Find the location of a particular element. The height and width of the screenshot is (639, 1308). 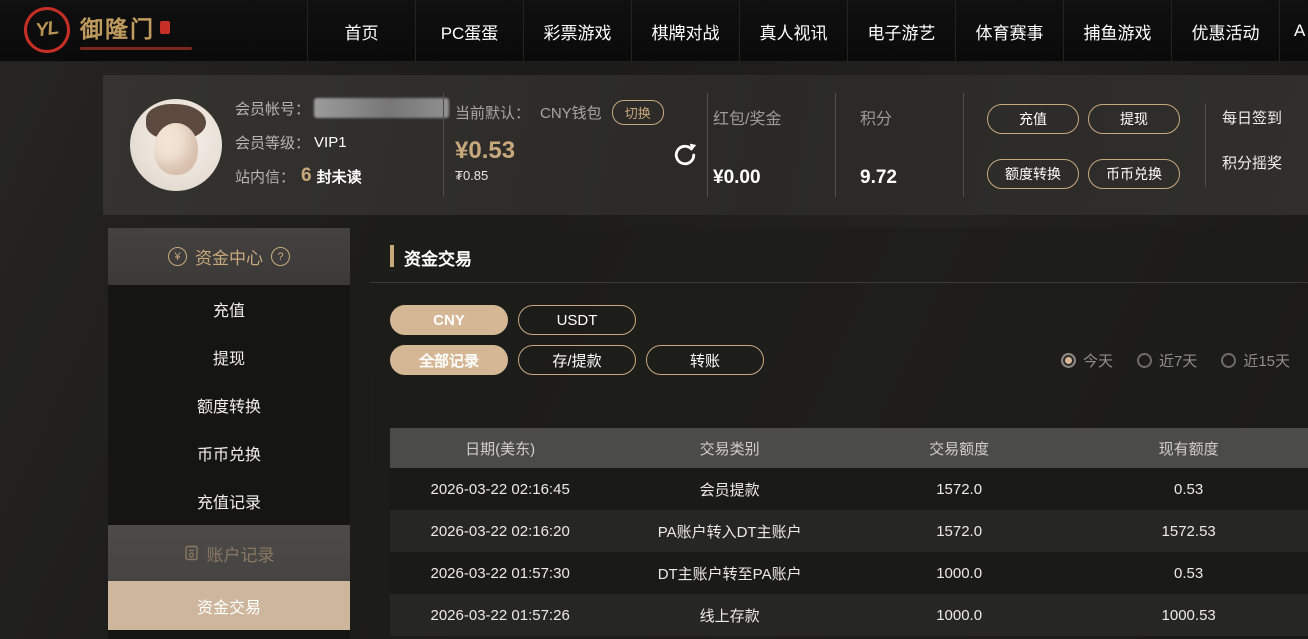

sidebar-item-quota-transfer: 额度转换 is located at coordinates (229, 405).